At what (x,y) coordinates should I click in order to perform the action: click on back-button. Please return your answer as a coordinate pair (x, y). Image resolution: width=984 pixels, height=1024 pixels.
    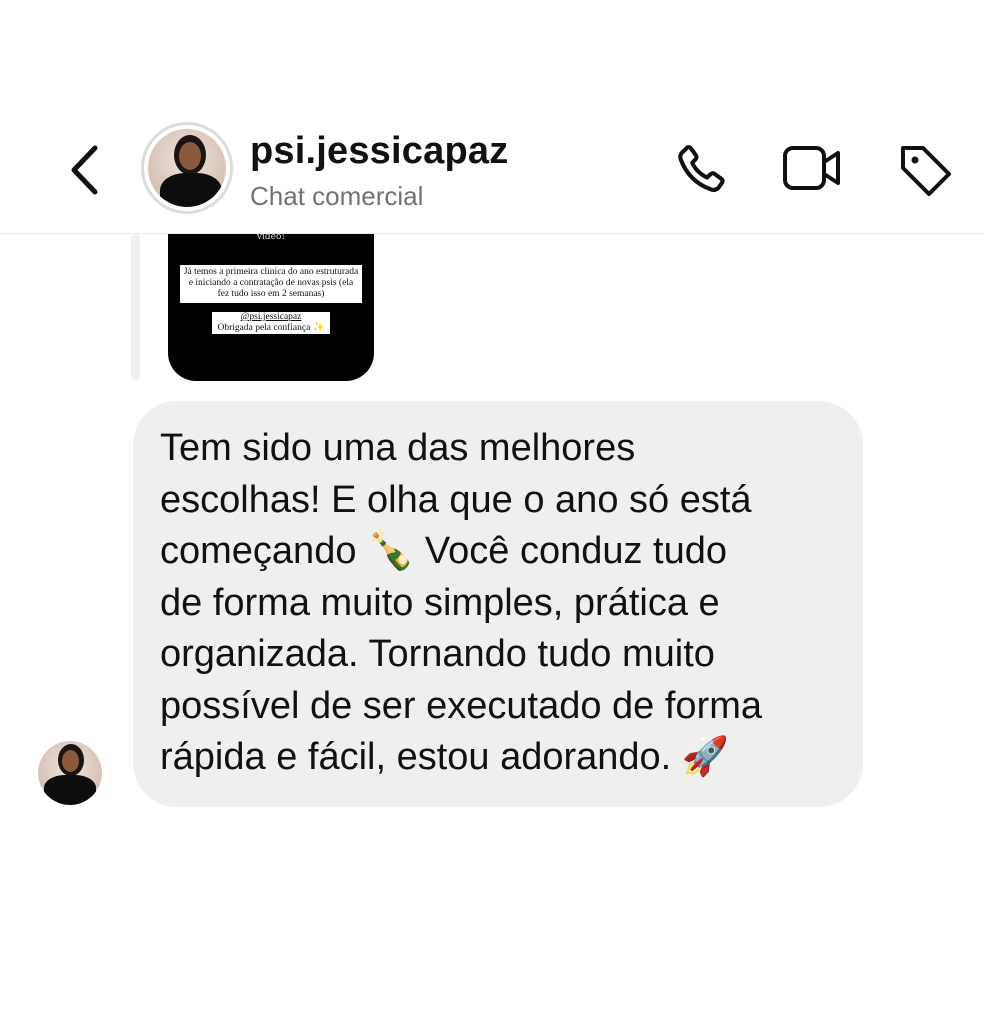
    Looking at the image, I should click on (87, 170).